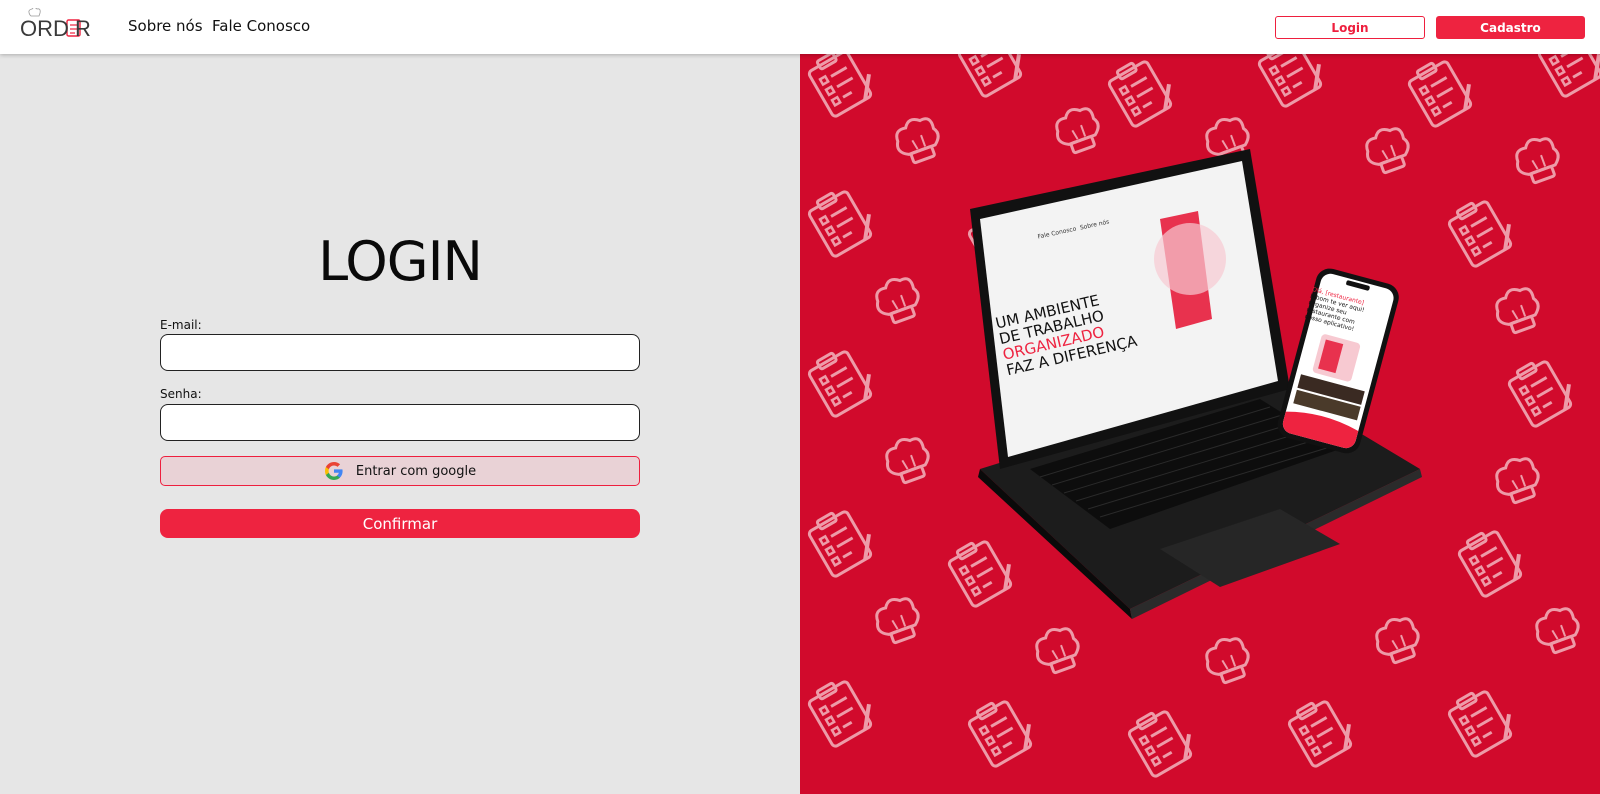 The width and height of the screenshot is (1600, 794). I want to click on google-icon, so click(333, 471).